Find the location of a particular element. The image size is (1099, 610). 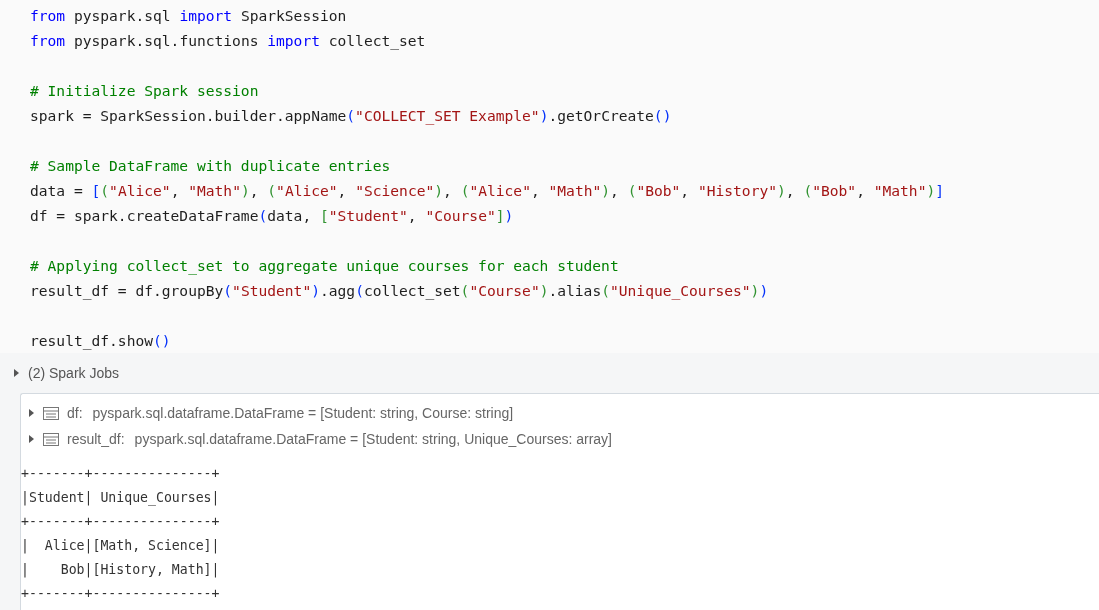

code-line: result_df.show() is located at coordinates (100, 341).